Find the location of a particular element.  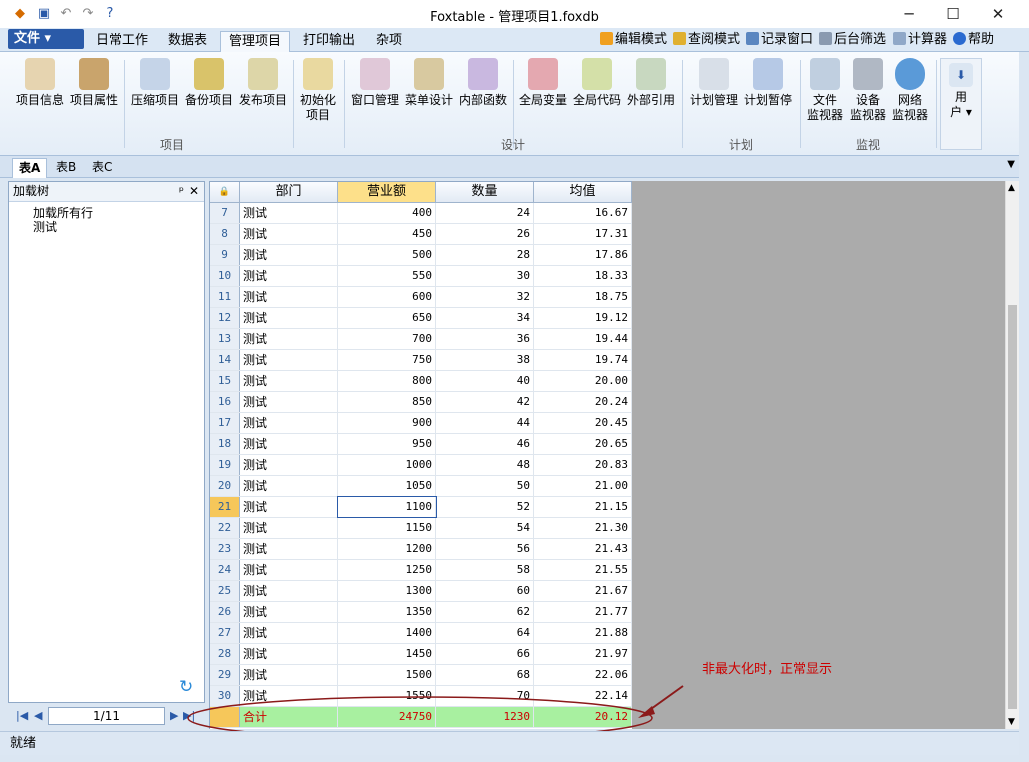

status-bar: 就绪 is located at coordinates (509, 743).